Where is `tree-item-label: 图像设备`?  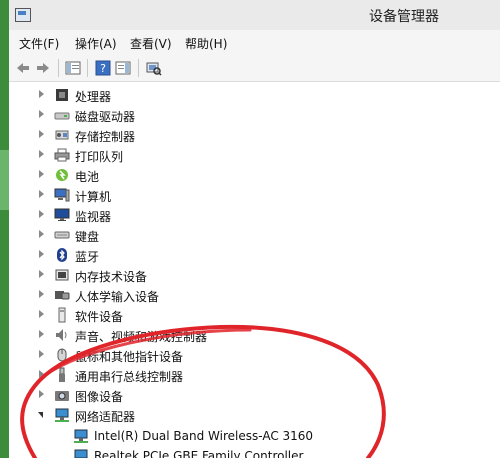
tree-item-label: 图像设备 is located at coordinates (99, 397).